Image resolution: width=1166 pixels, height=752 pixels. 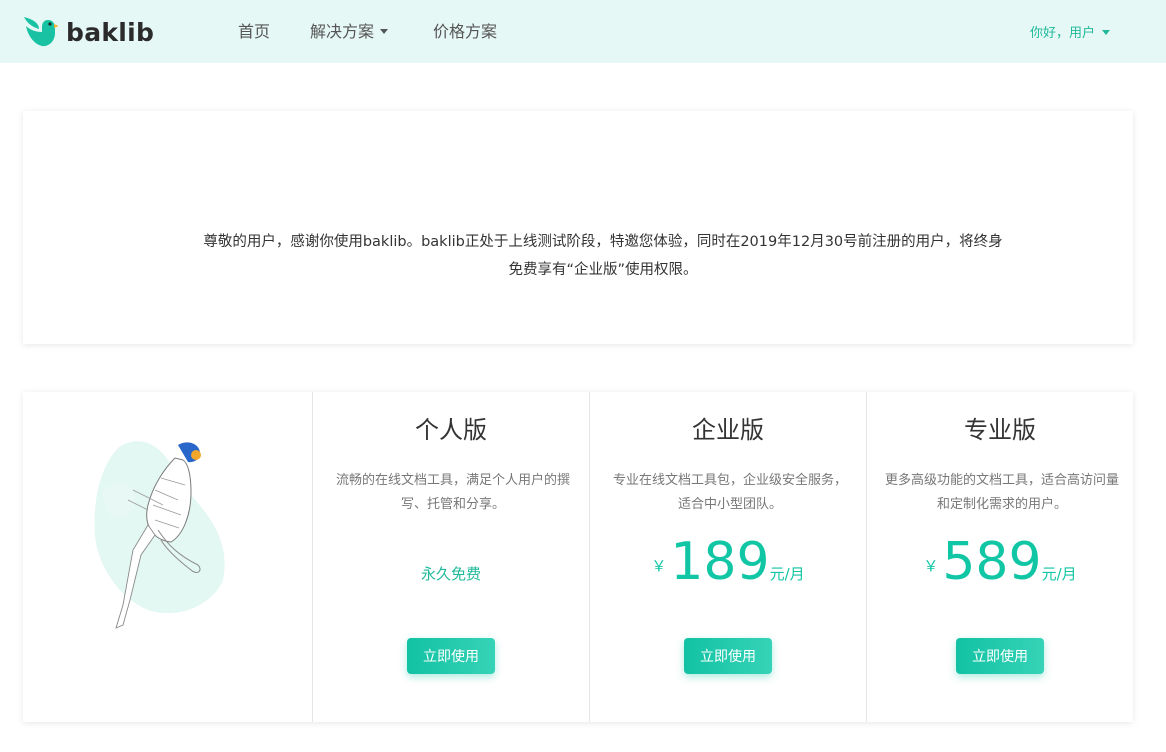 I want to click on nav-pricing-label: 价格方案, so click(x=465, y=31).